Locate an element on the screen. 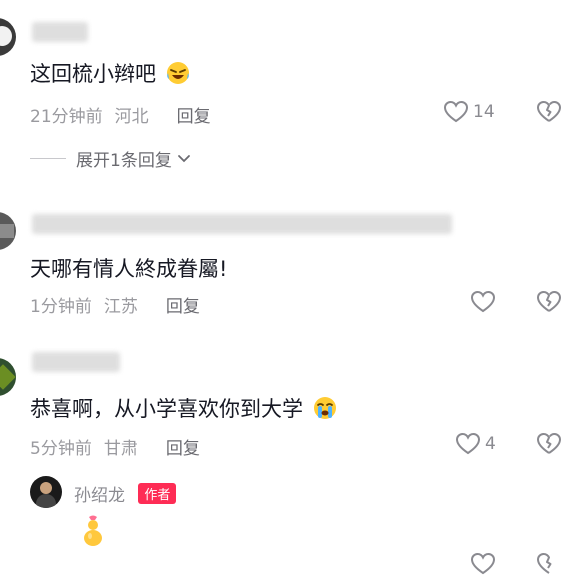 The image size is (567, 576). like-button: 4 is located at coordinates (475, 444).